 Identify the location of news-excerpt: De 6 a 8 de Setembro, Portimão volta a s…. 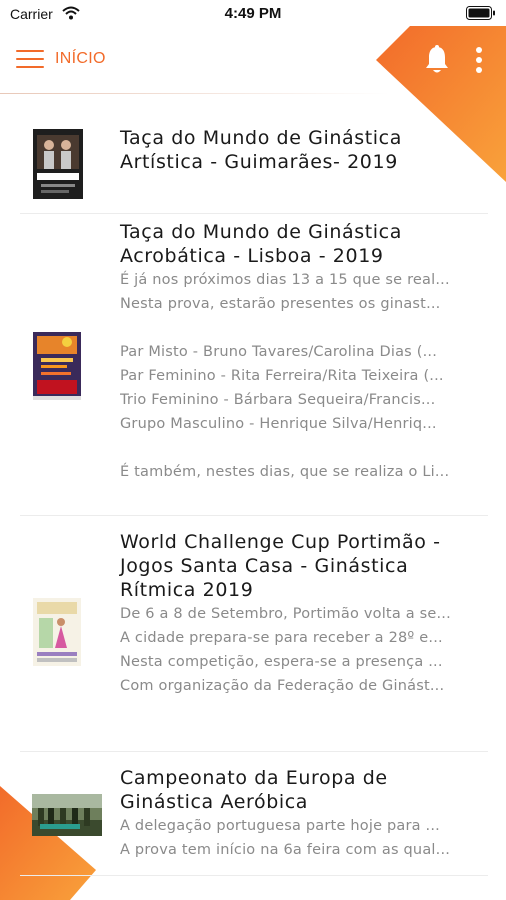
(304, 650).